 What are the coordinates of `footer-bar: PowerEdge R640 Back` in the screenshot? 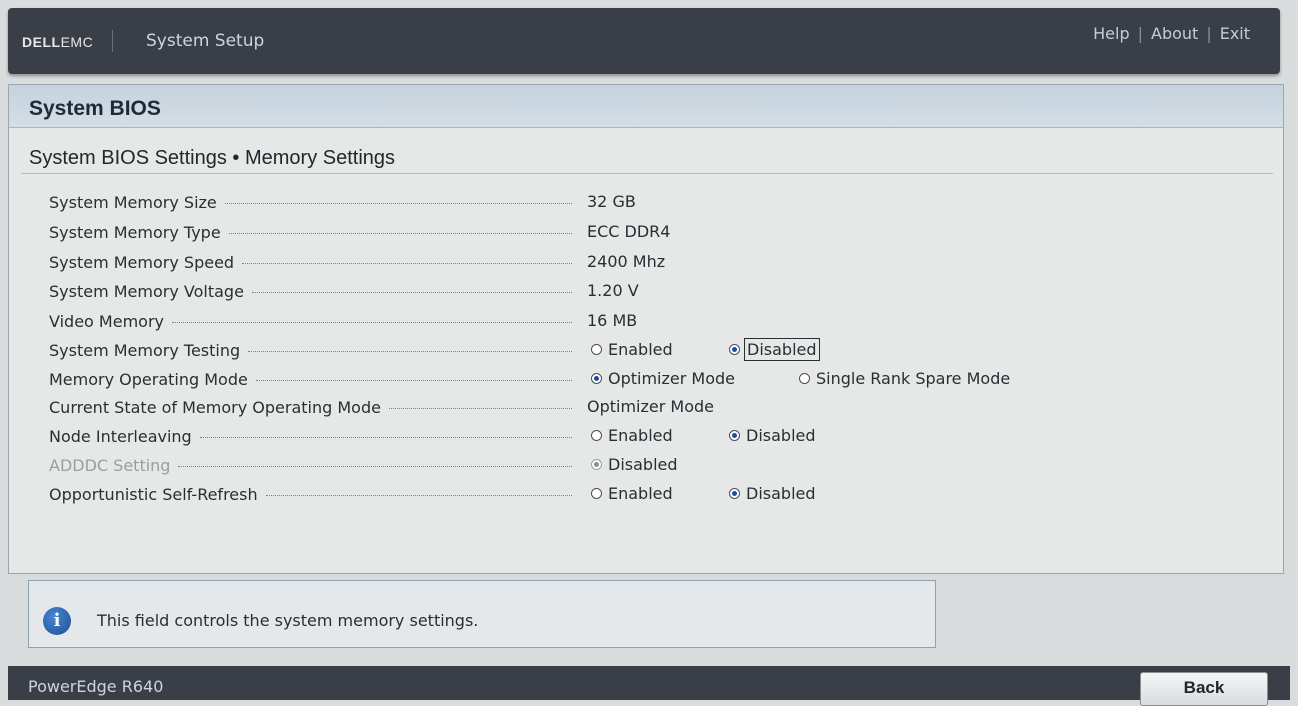 It's located at (649, 686).